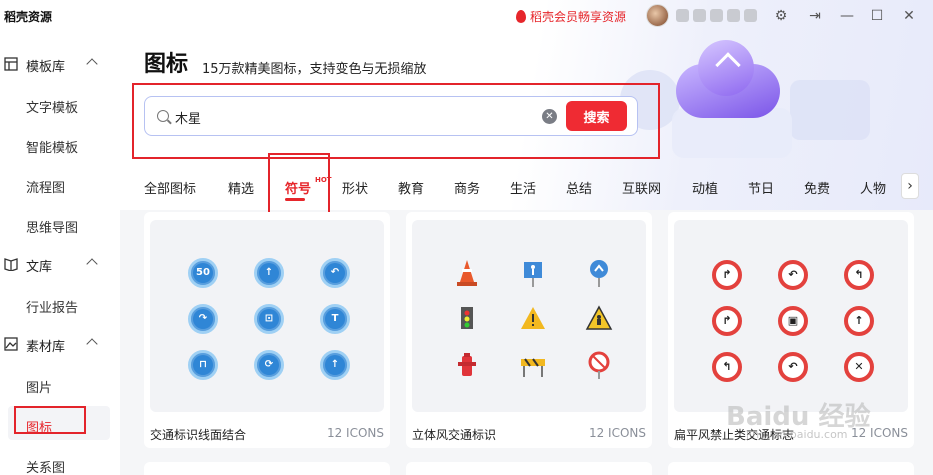 This screenshot has height=475, width=933. I want to click on title-bar: 稻壳会员畅享资源 ⚙ ⇥ — ☐ ✕, so click(526, 17).